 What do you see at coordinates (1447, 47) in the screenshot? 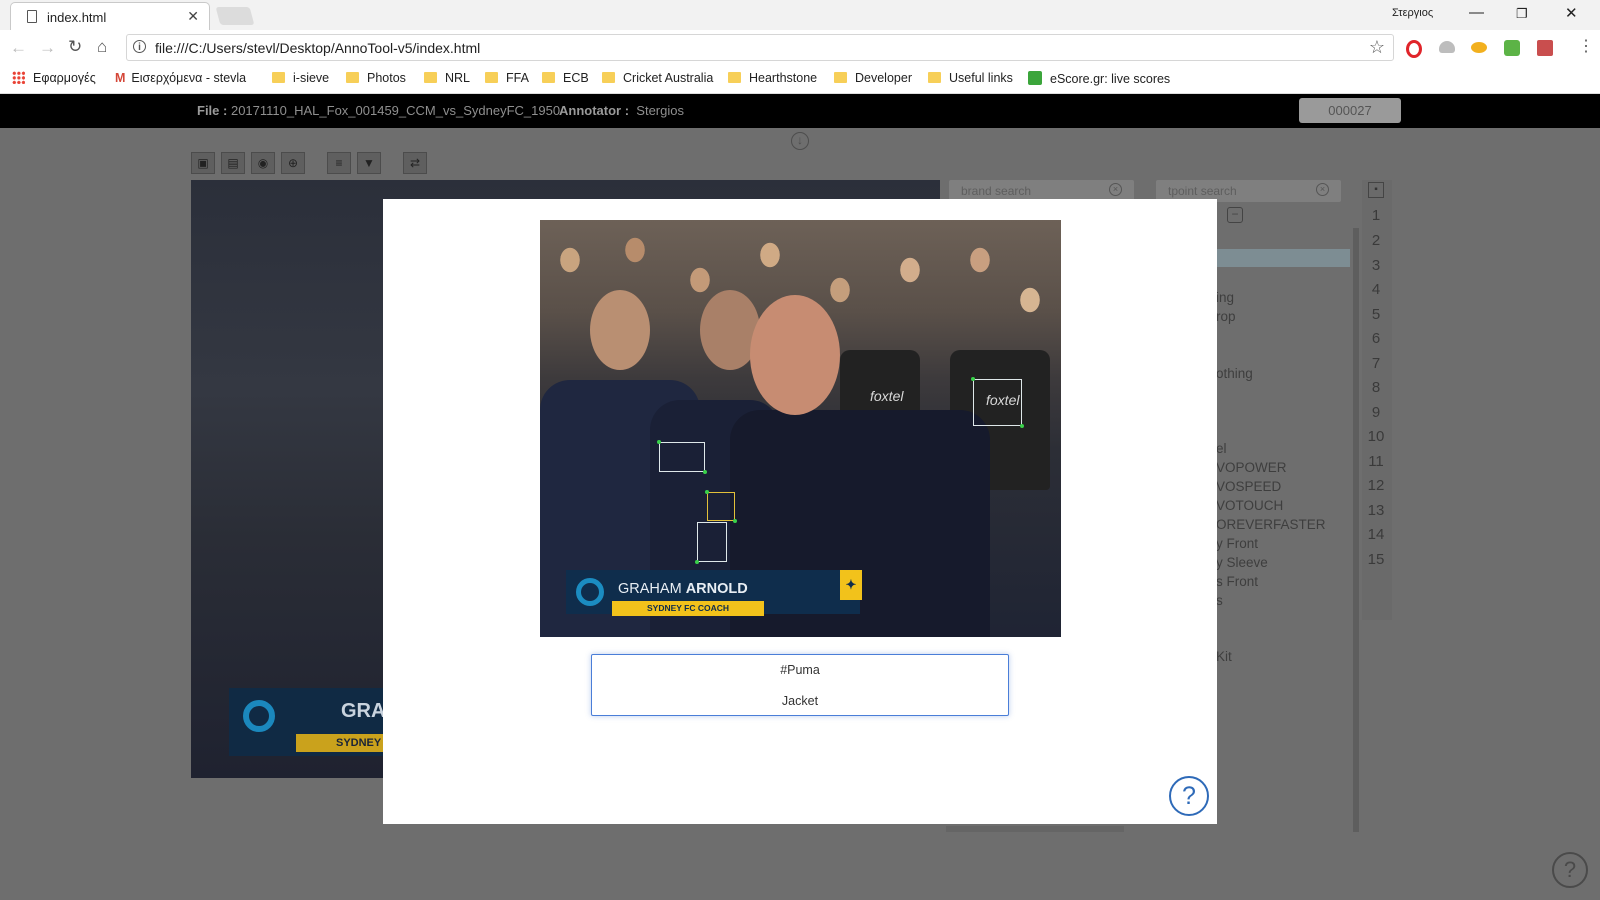
I see `cloud-icon` at bounding box center [1447, 47].